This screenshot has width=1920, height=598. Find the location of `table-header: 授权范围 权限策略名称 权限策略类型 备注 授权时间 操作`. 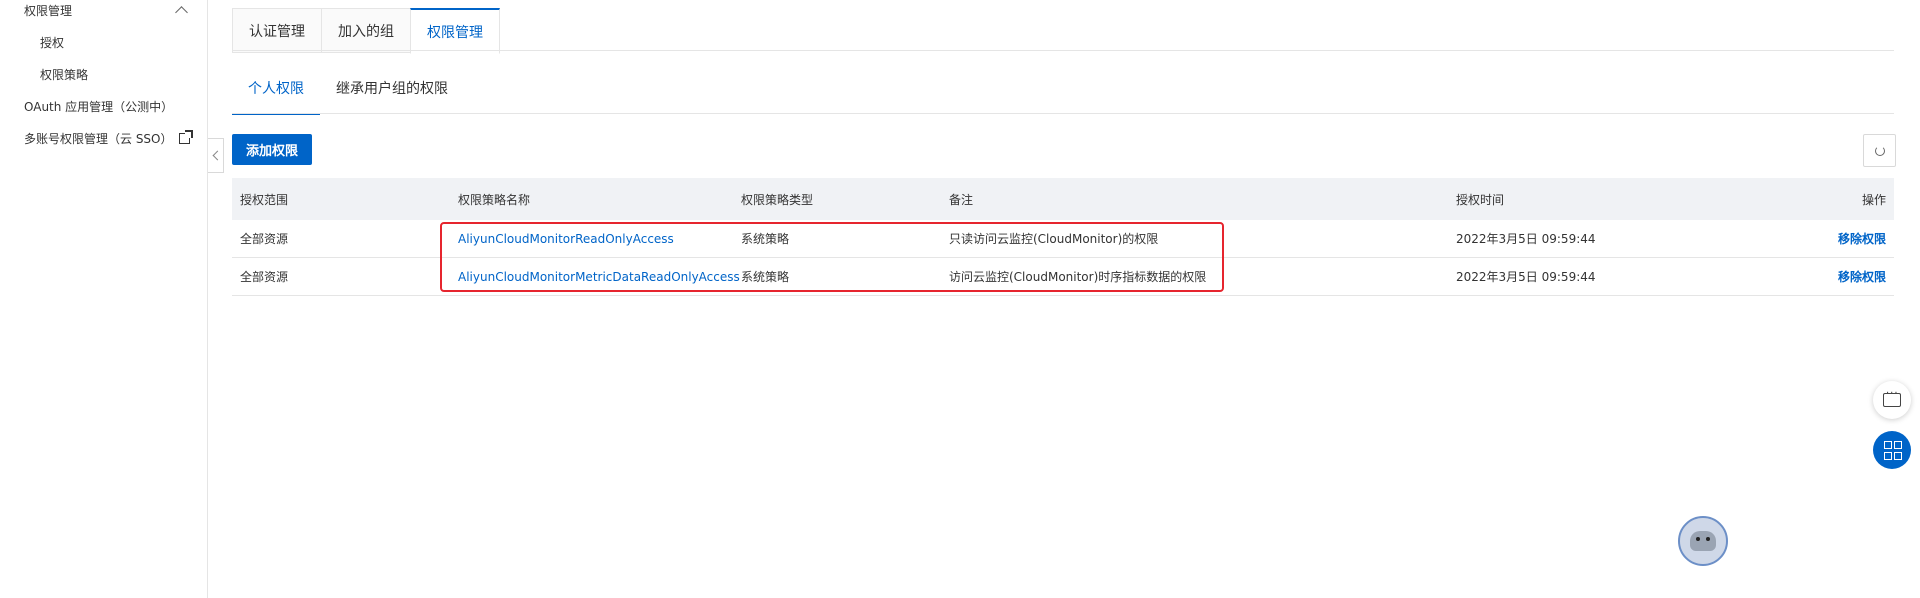

table-header: 授权范围 权限策略名称 权限策略类型 备注 授权时间 操作 is located at coordinates (1063, 199).